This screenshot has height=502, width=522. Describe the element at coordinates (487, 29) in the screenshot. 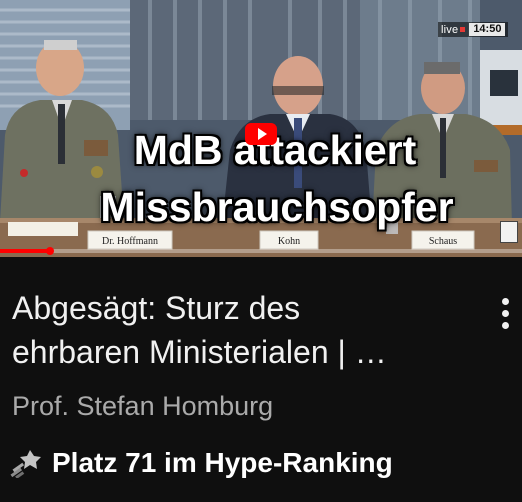

I see `live-time: 14:50` at that location.